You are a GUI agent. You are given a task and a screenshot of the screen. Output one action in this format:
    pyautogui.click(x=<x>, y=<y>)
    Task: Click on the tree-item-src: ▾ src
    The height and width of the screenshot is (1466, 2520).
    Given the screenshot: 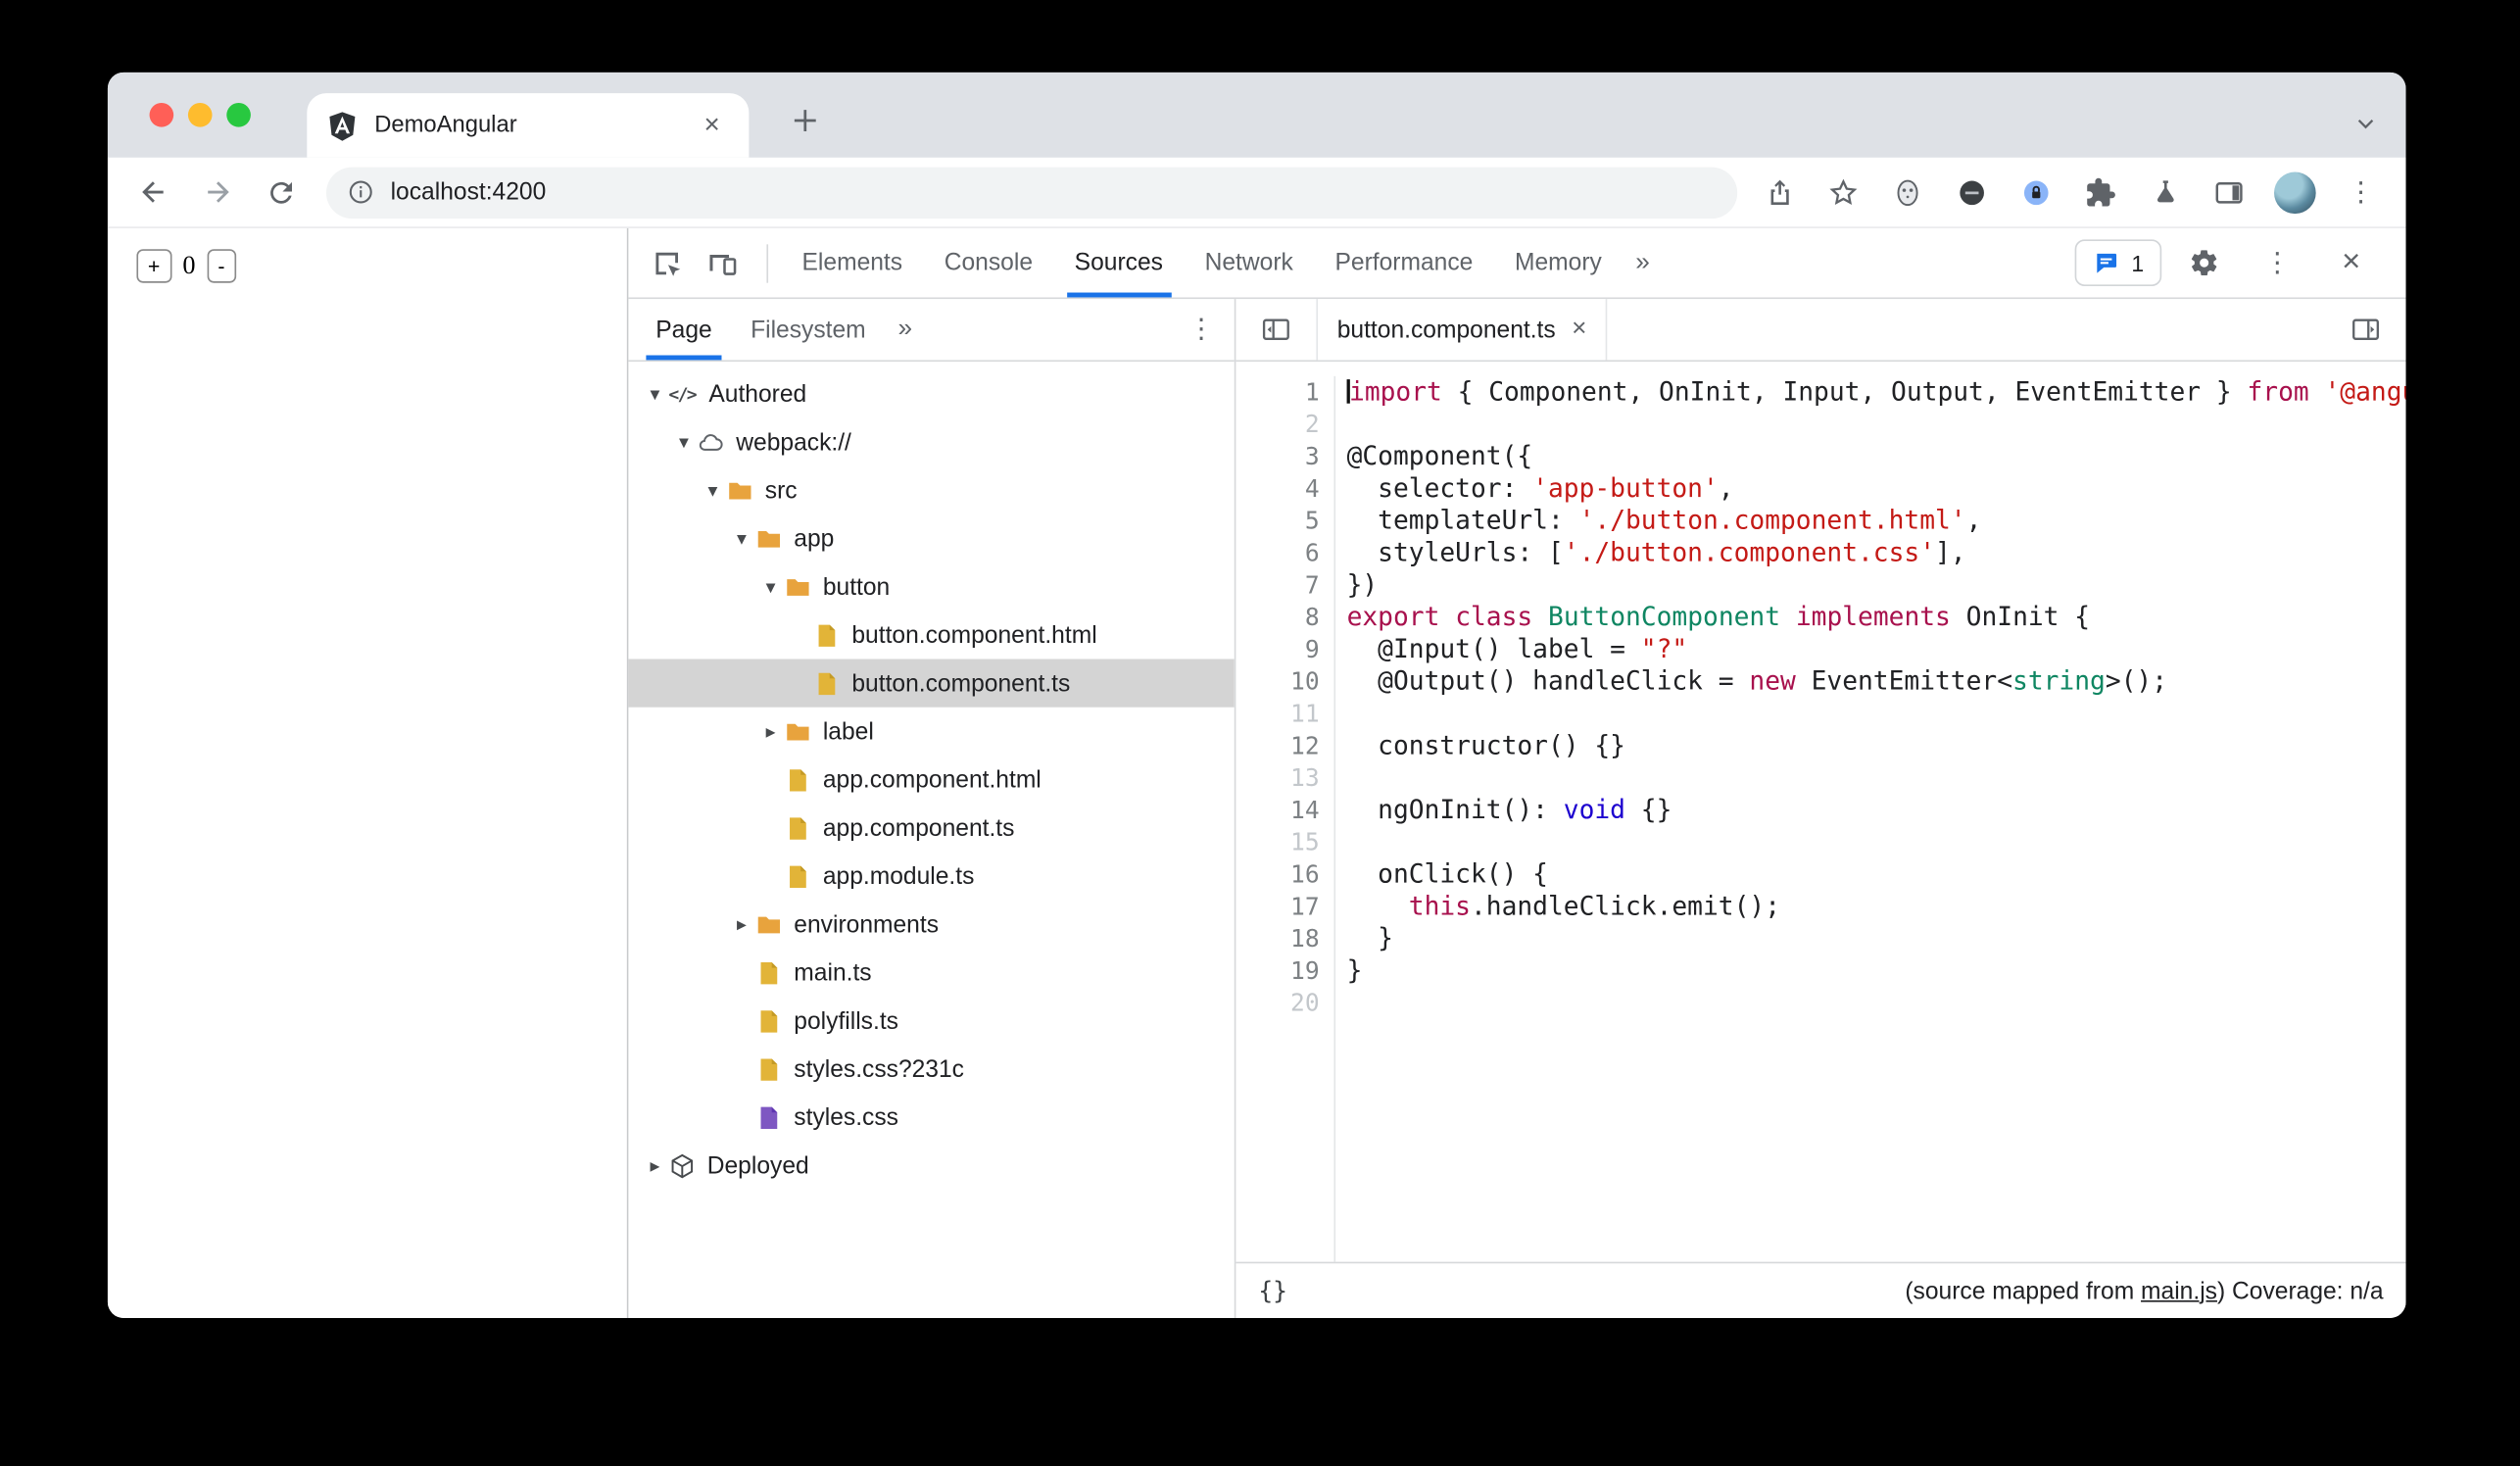 What is the action you would take?
    pyautogui.click(x=931, y=490)
    